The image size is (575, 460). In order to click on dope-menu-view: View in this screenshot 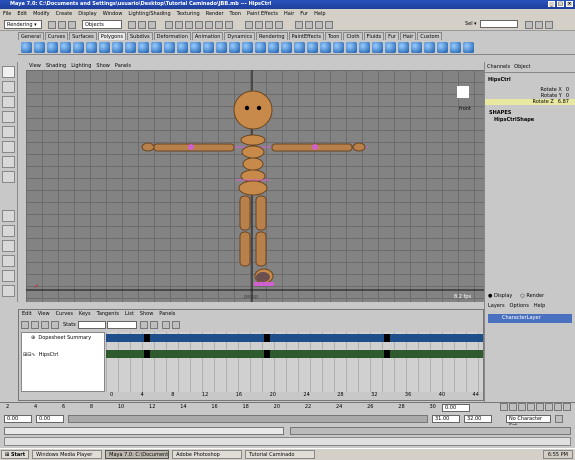, I will do `click(44, 314)`.